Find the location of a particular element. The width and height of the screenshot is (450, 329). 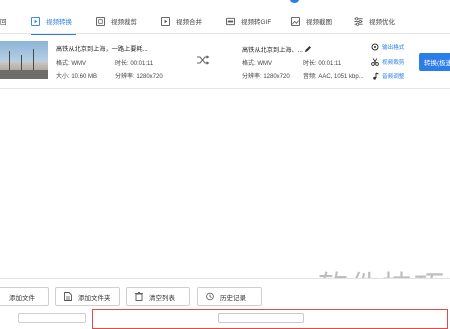

scissors-icon is located at coordinates (375, 62).